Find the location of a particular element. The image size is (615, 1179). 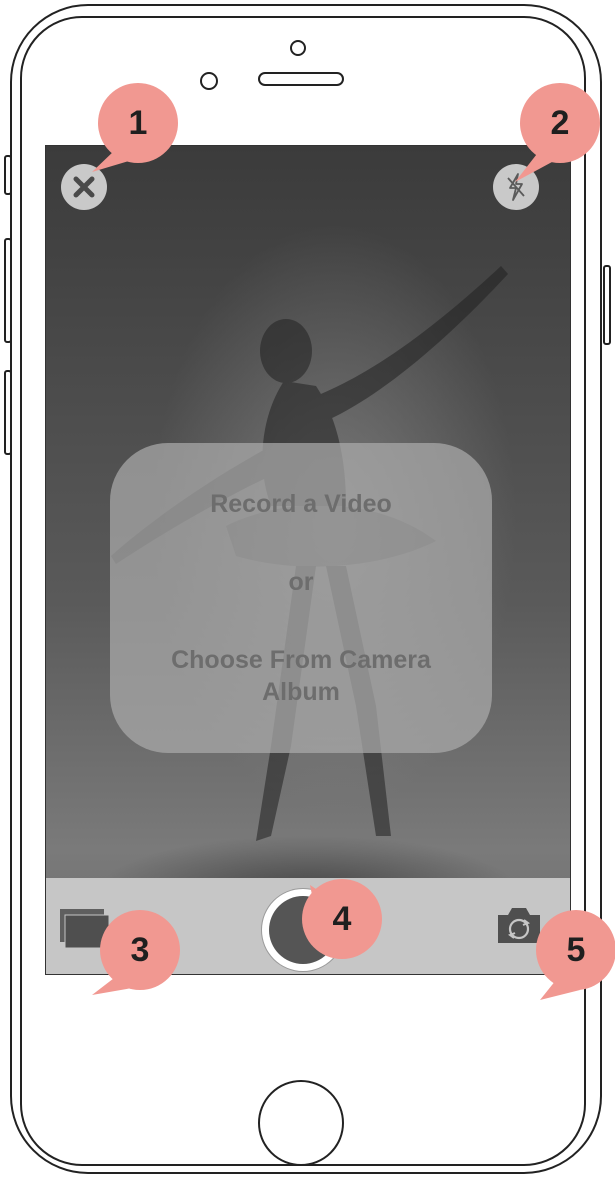

prompt-title: Record a Video is located at coordinates (301, 504).